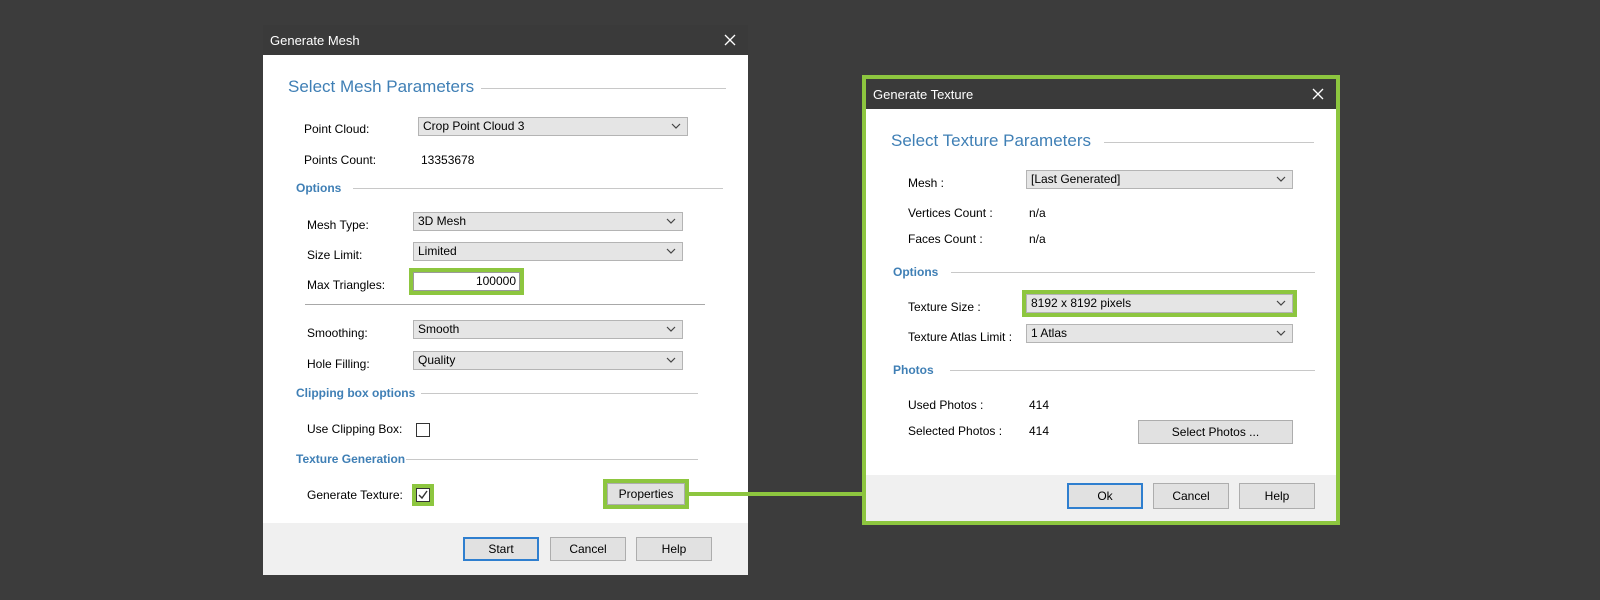  I want to click on selected-photos-label: Selected Photos :, so click(955, 431).